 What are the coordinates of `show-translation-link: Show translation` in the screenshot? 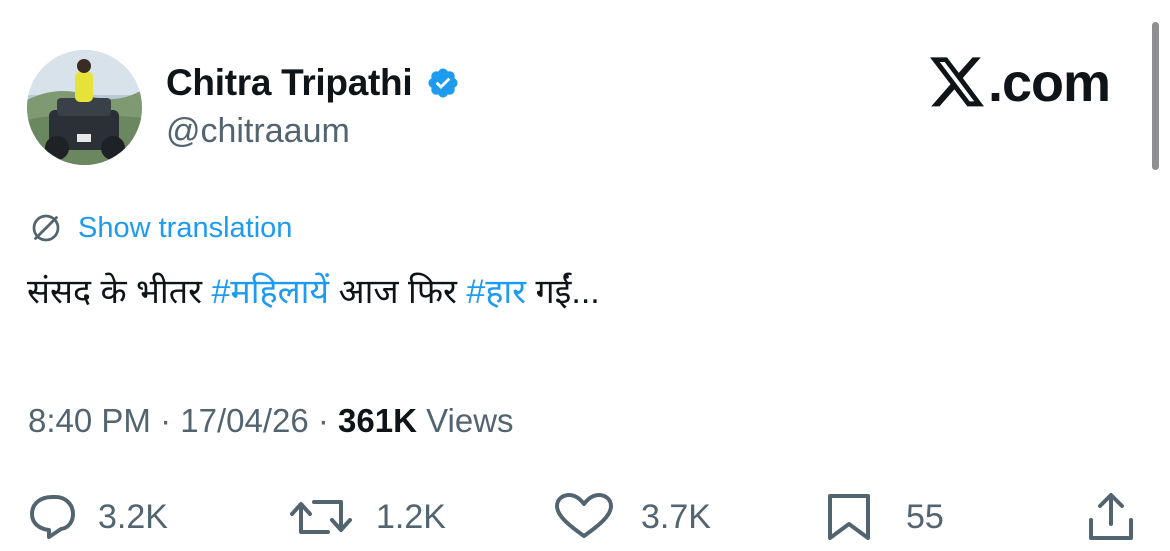 It's located at (160, 228).